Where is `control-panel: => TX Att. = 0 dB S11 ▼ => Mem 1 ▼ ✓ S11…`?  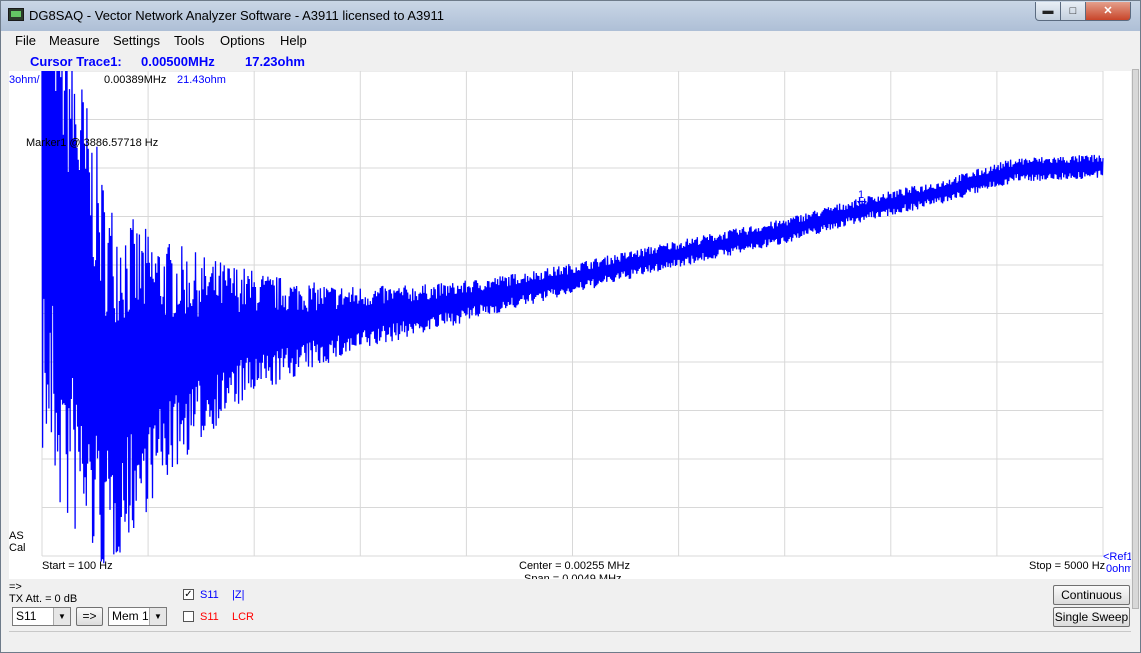
control-panel: => TX Att. = 0 dB S11 ▼ => Mem 1 ▼ ✓ S11… is located at coordinates (570, 604).